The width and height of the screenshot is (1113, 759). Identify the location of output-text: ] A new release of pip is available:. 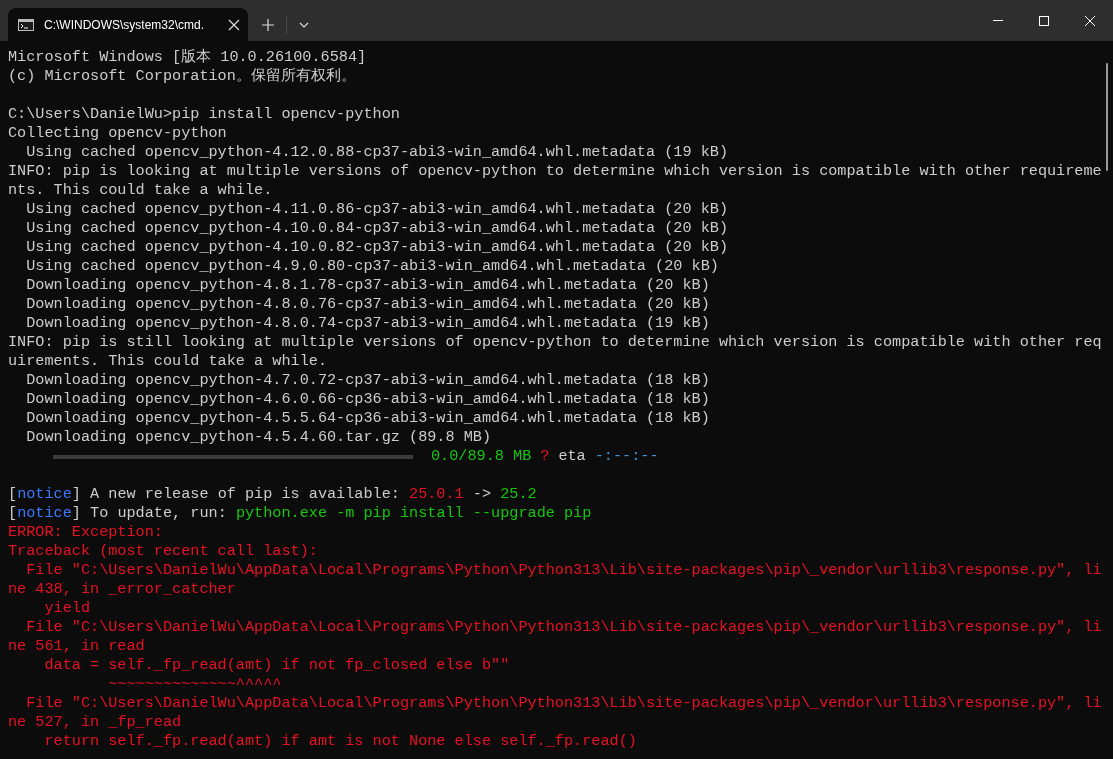
(236, 494).